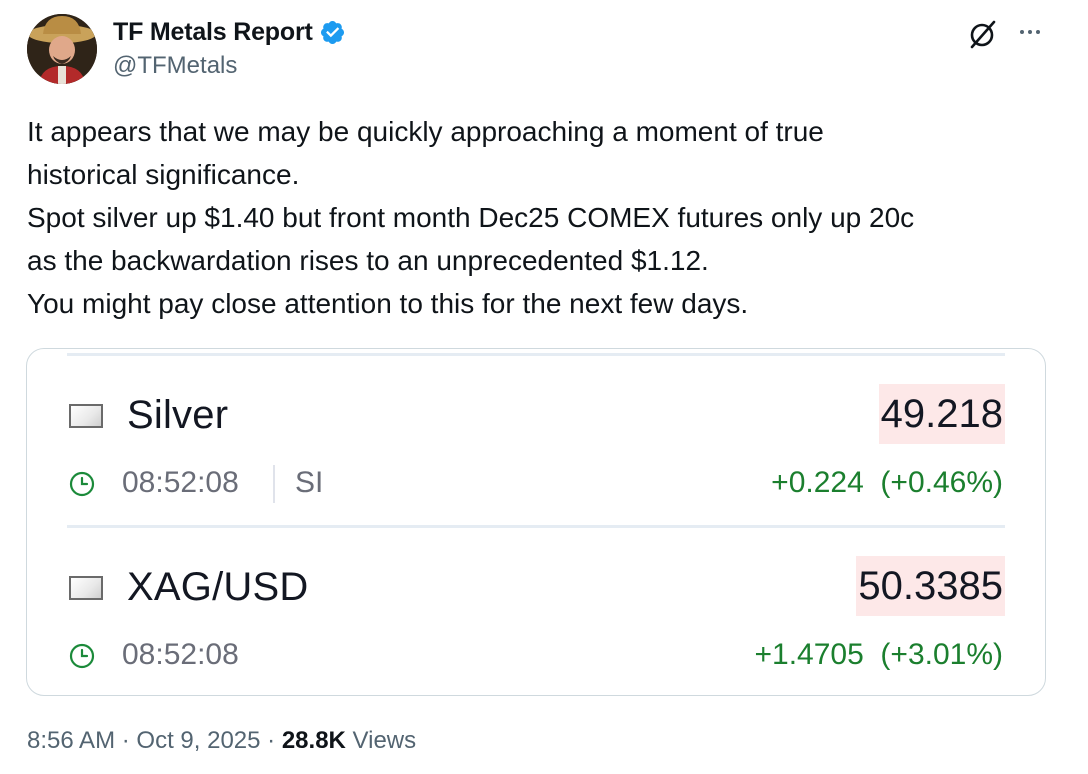  What do you see at coordinates (213, 32) in the screenshot?
I see `display-name: TF Metals Report` at bounding box center [213, 32].